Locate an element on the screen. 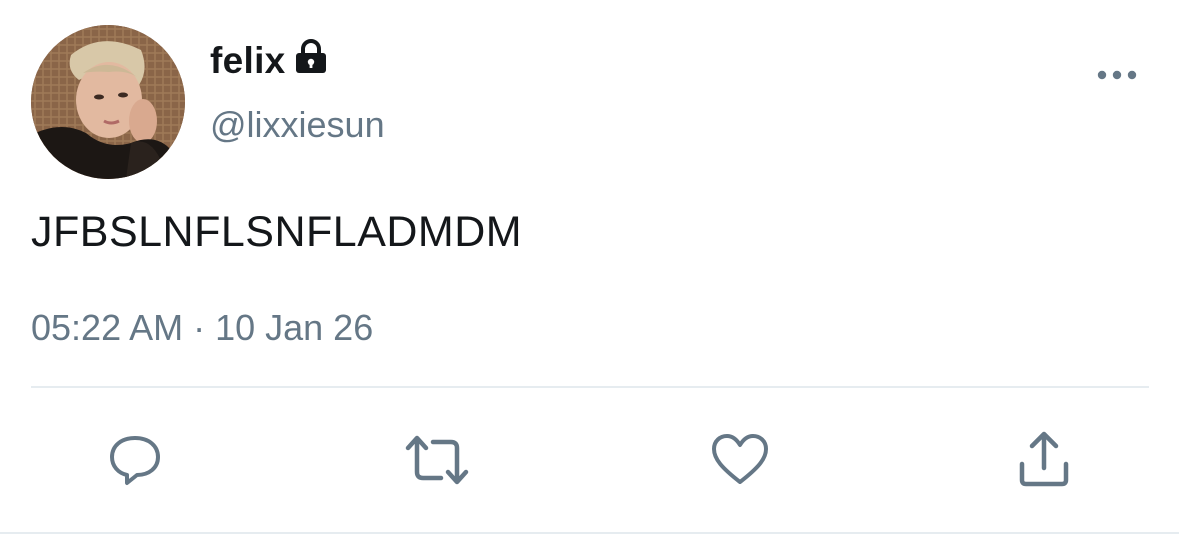 The width and height of the screenshot is (1179, 552). retweet-icon is located at coordinates (437, 462).